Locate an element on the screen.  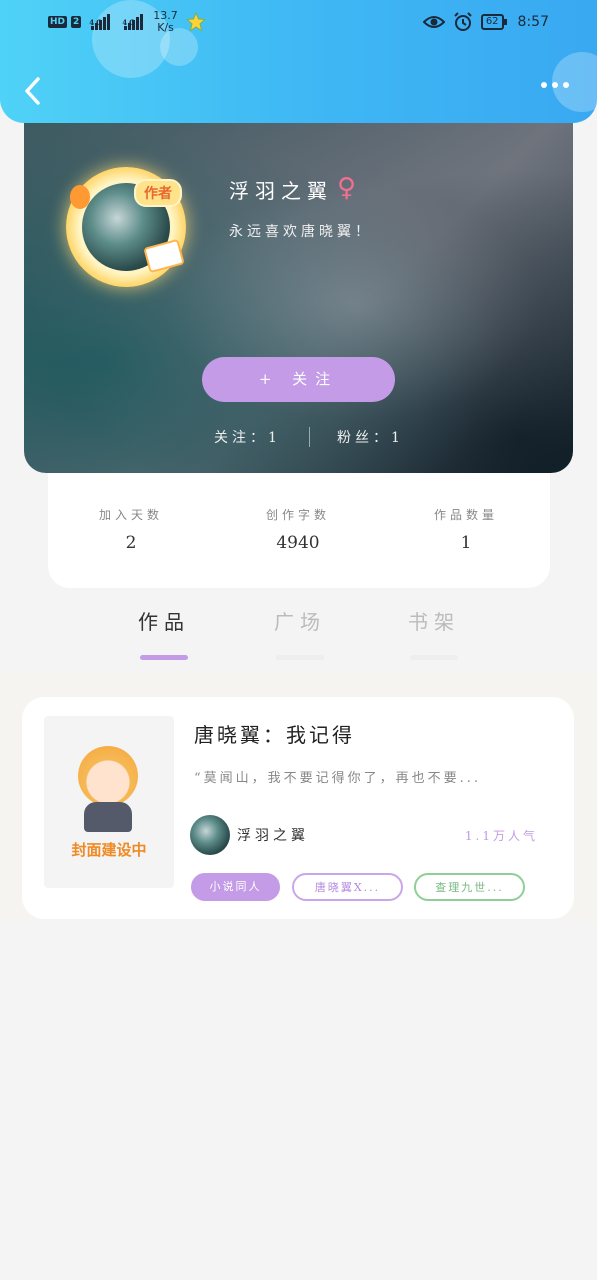
tab-plaza: 广场 is located at coordinates (300, 633).